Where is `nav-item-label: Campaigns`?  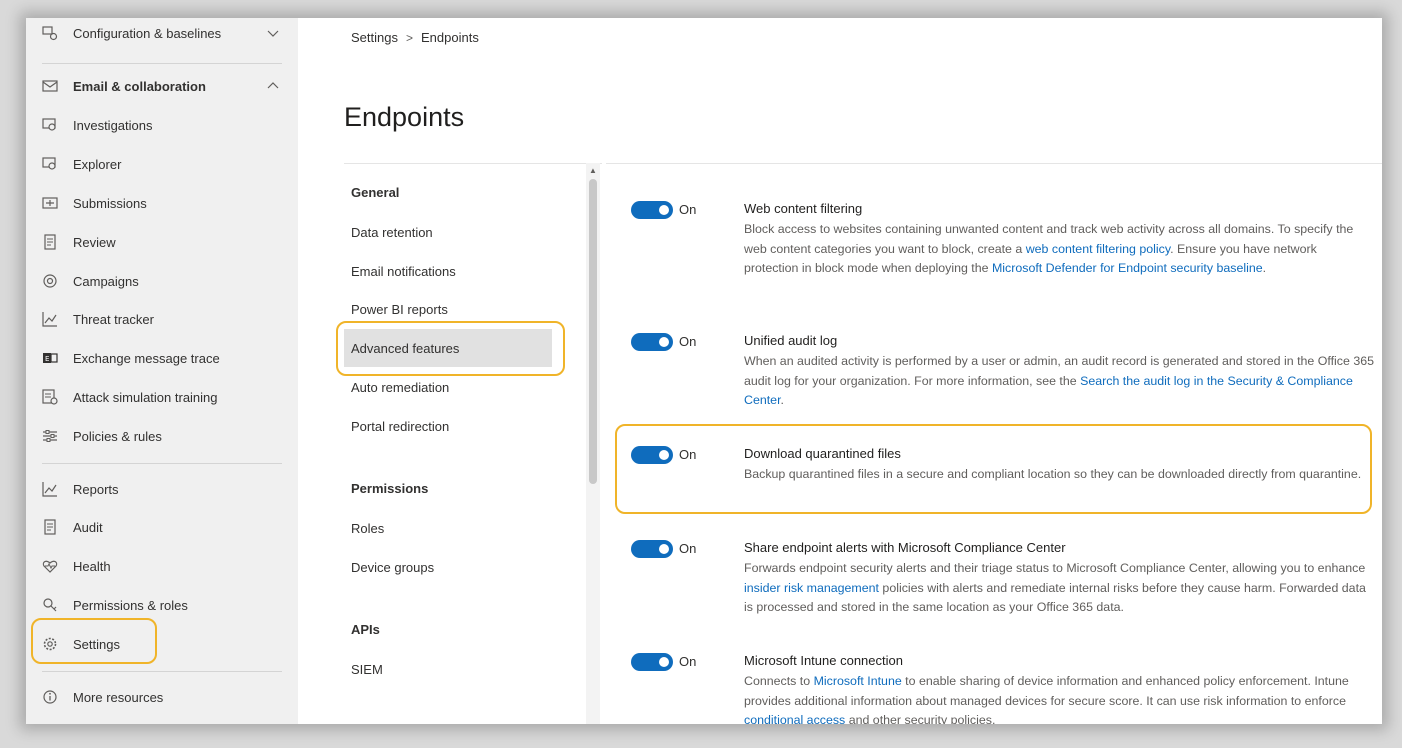
nav-item-label: Campaigns is located at coordinates (106, 281).